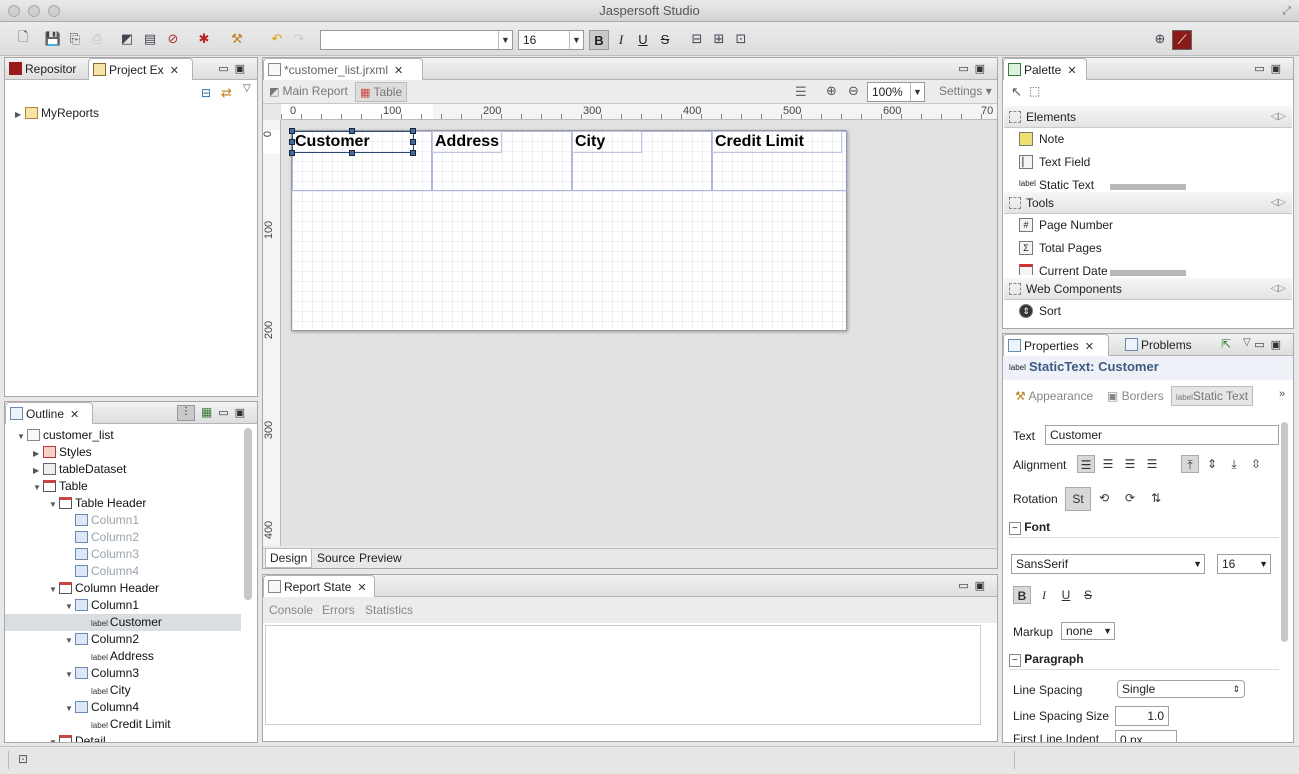 The width and height of the screenshot is (1299, 774). I want to click on zoom-in-icon: ⊕, so click(831, 91).